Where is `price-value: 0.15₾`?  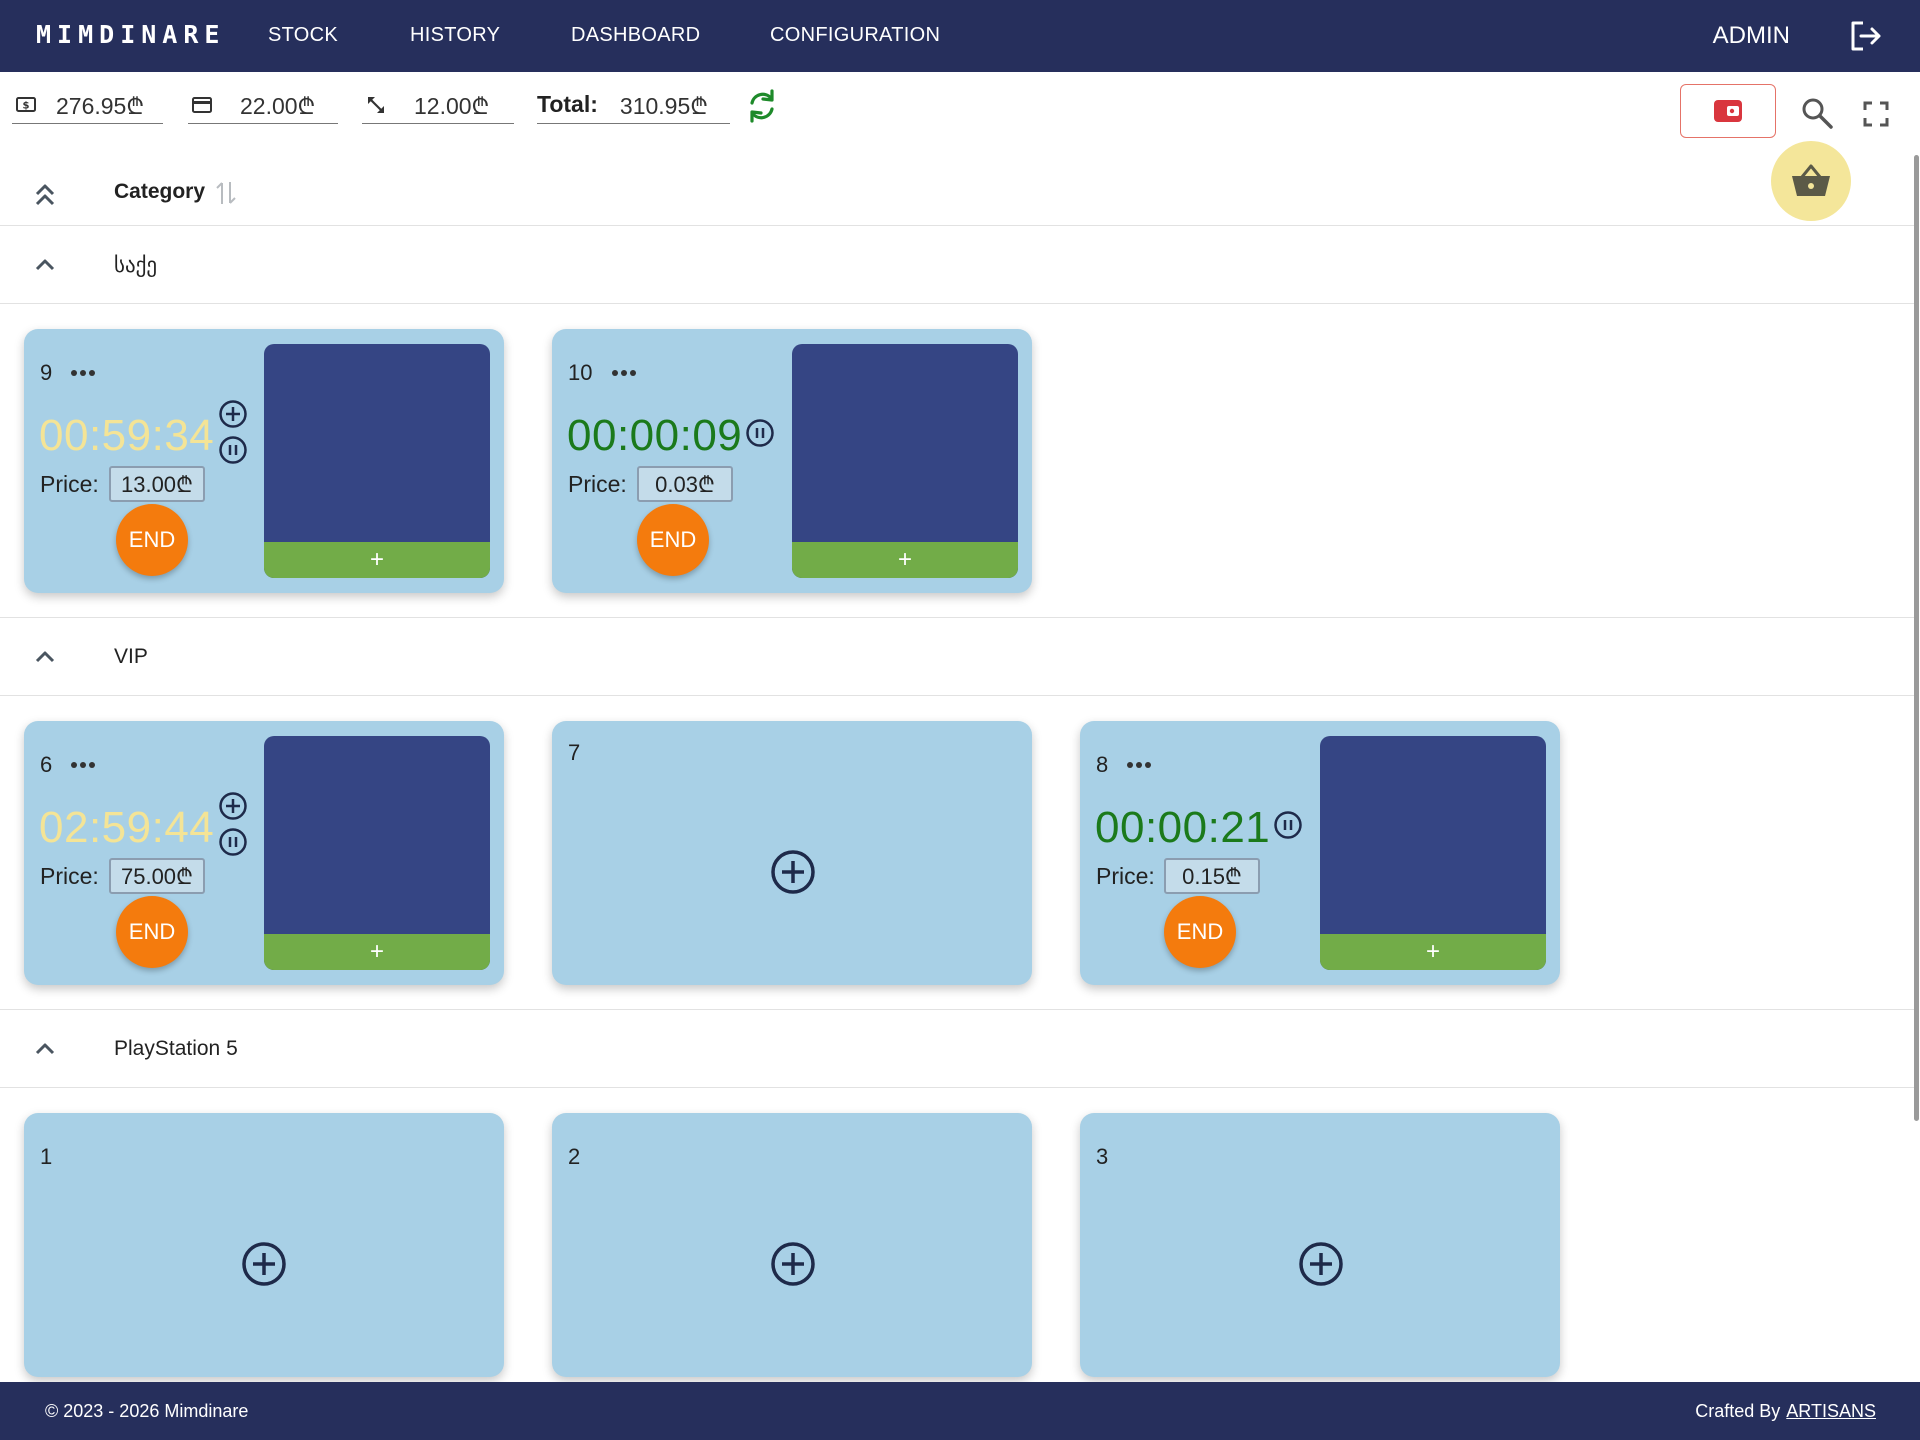 price-value: 0.15₾ is located at coordinates (1212, 876).